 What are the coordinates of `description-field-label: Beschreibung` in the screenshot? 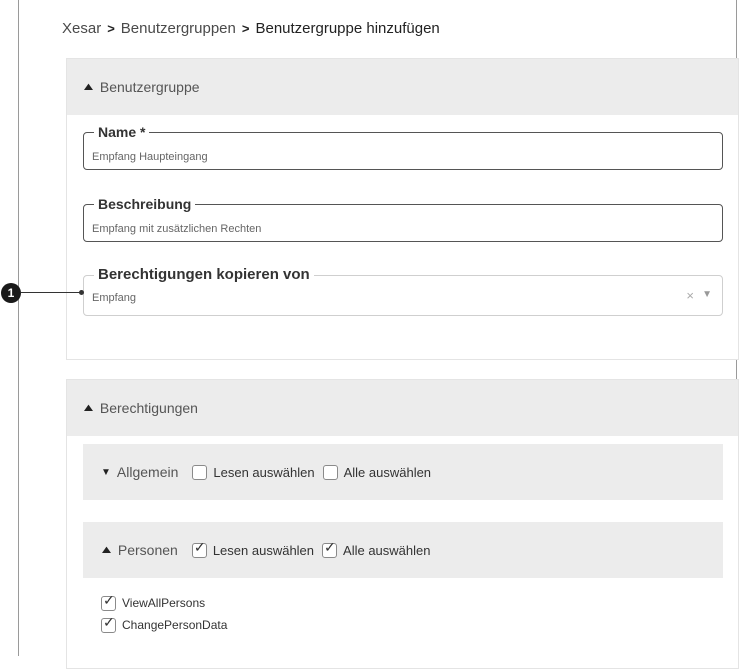 It's located at (145, 204).